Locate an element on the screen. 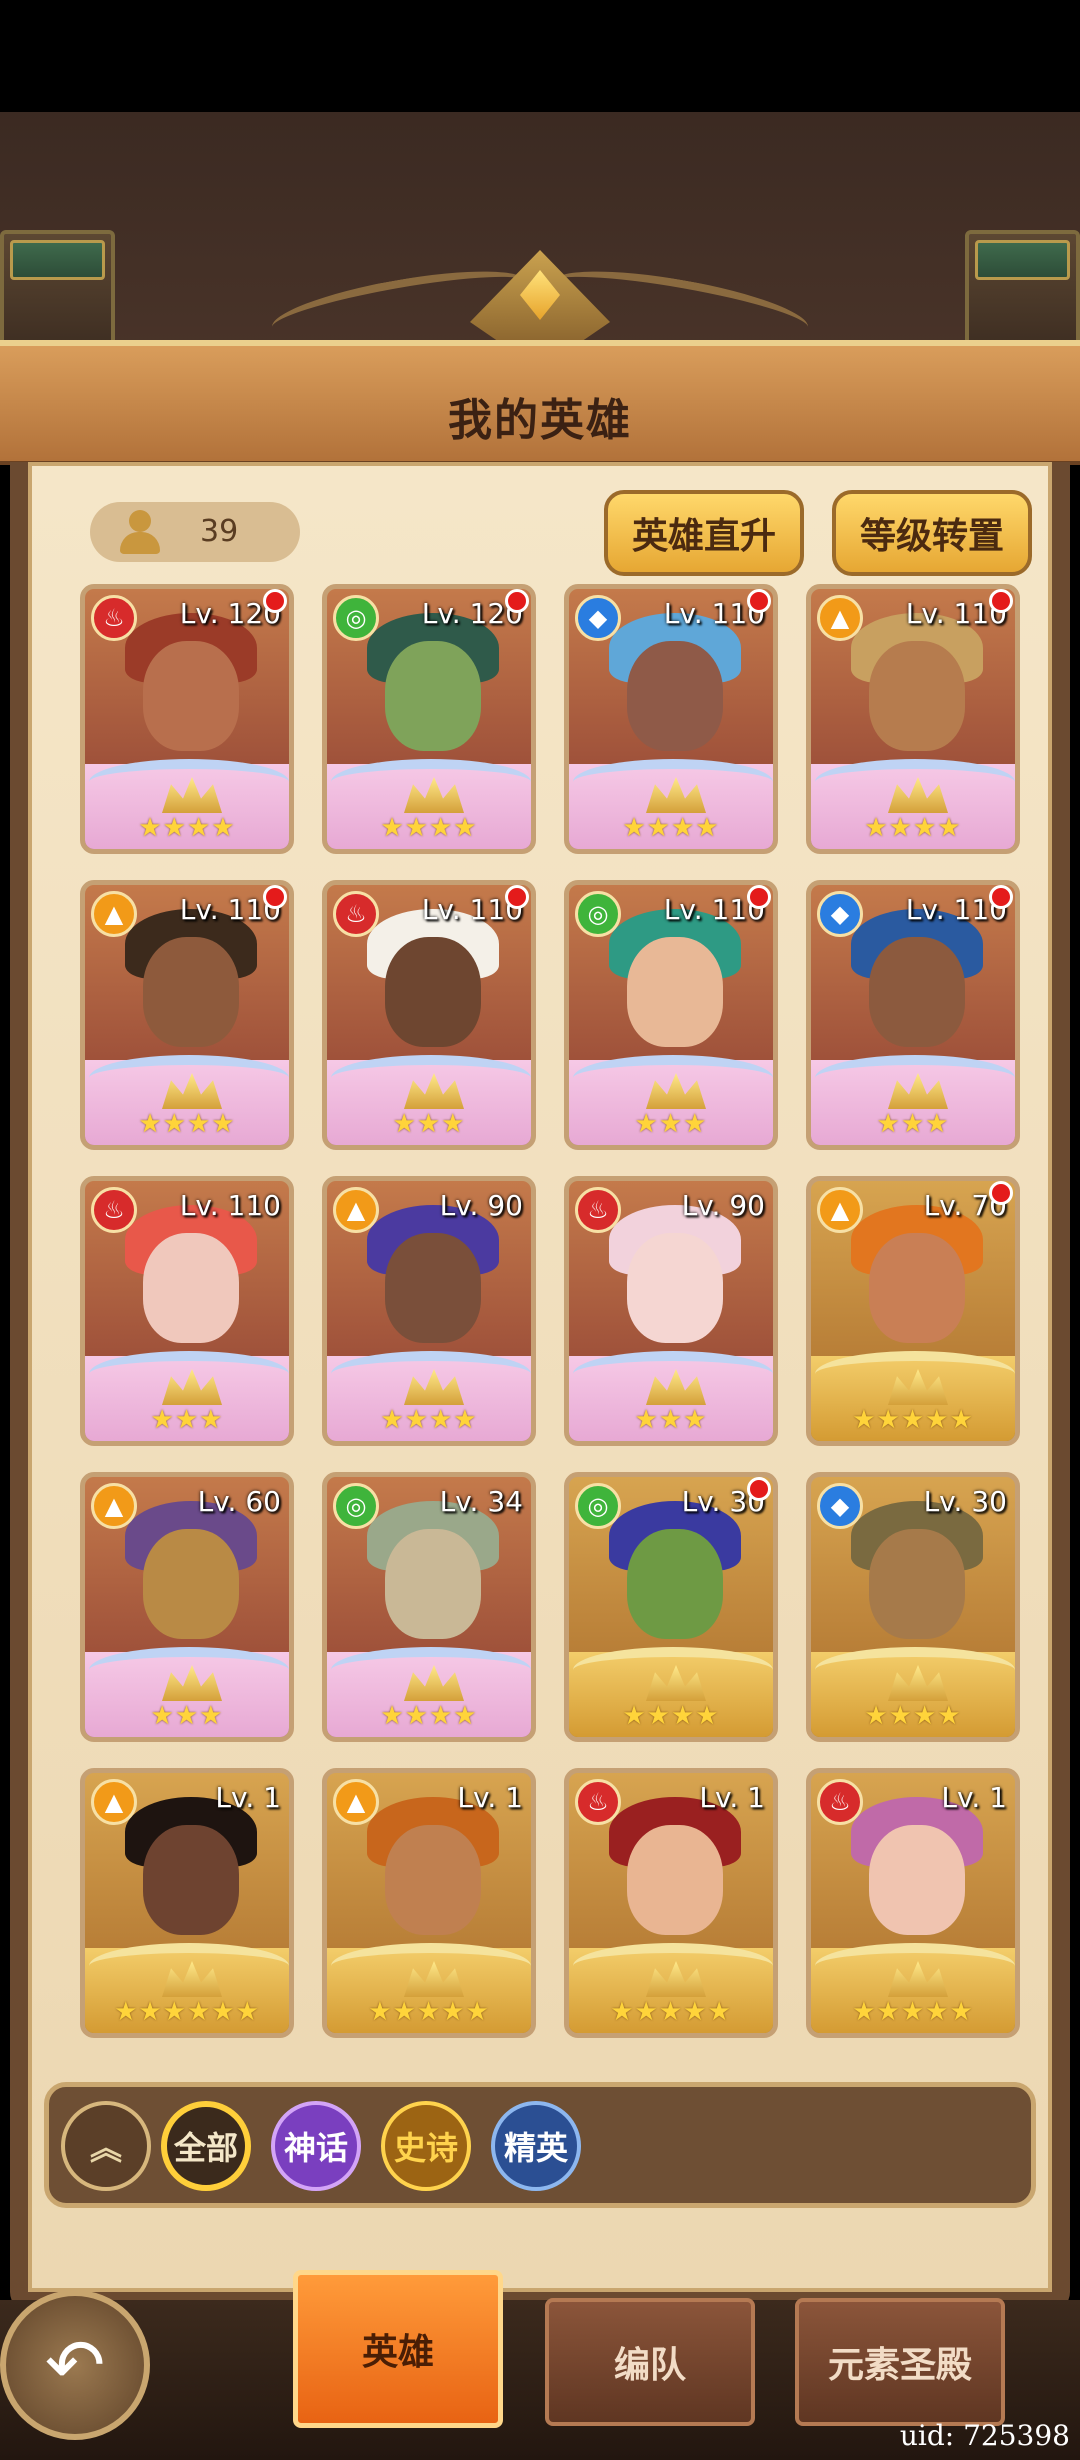  tab-team: 编队 is located at coordinates (650, 2362).